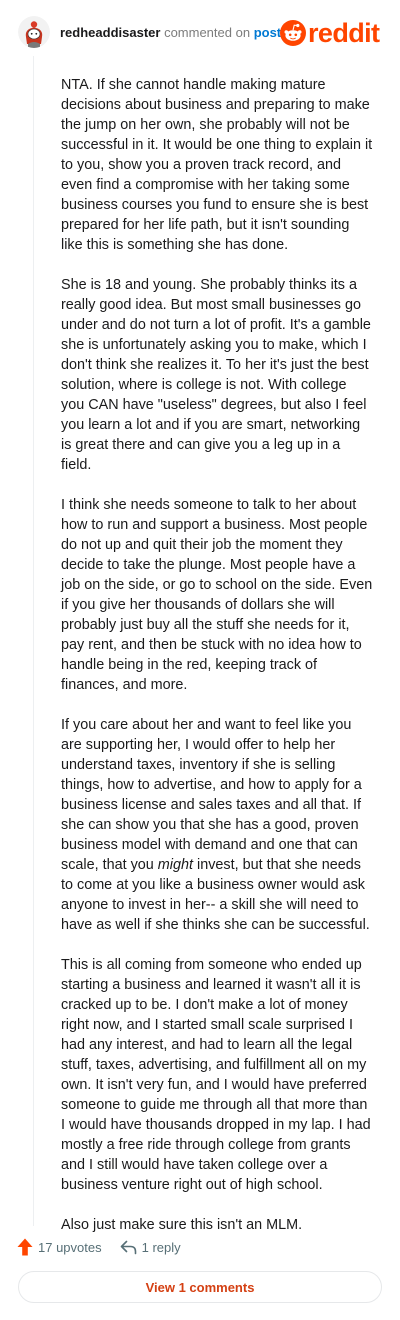 The height and width of the screenshot is (1320, 400). Describe the element at coordinates (128, 1247) in the screenshot. I see `reply-arrow-icon` at that location.